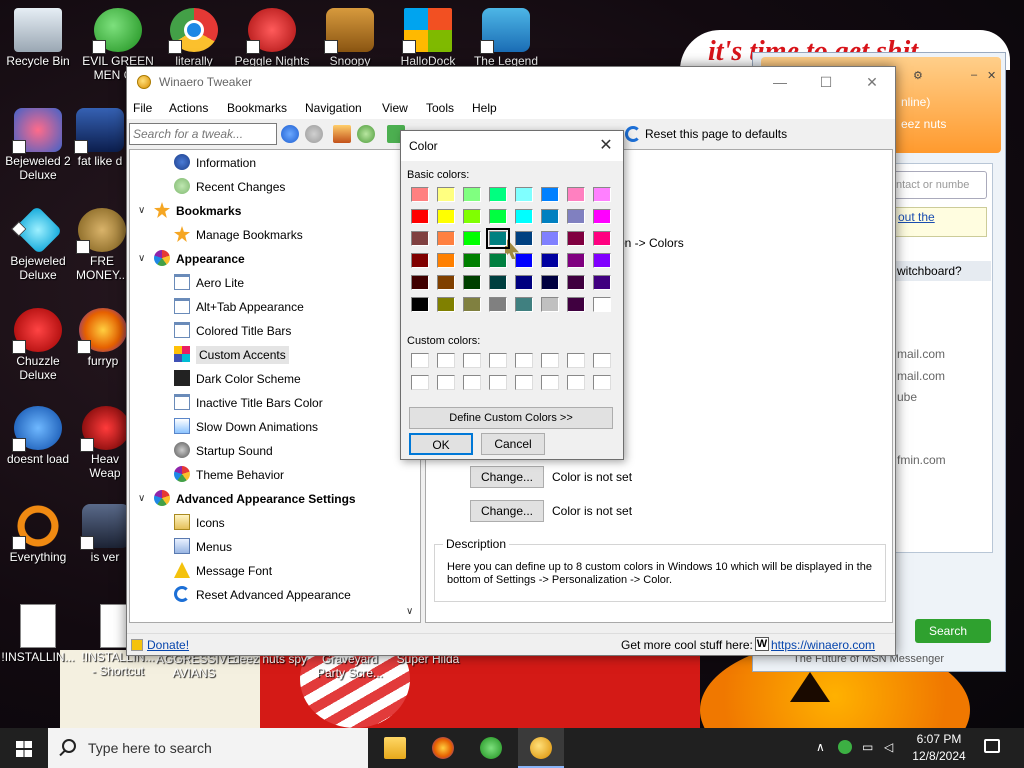 Image resolution: width=1024 pixels, height=768 pixels. Describe the element at coordinates (953, 631) in the screenshot. I see `msn-search-button: Search` at that location.